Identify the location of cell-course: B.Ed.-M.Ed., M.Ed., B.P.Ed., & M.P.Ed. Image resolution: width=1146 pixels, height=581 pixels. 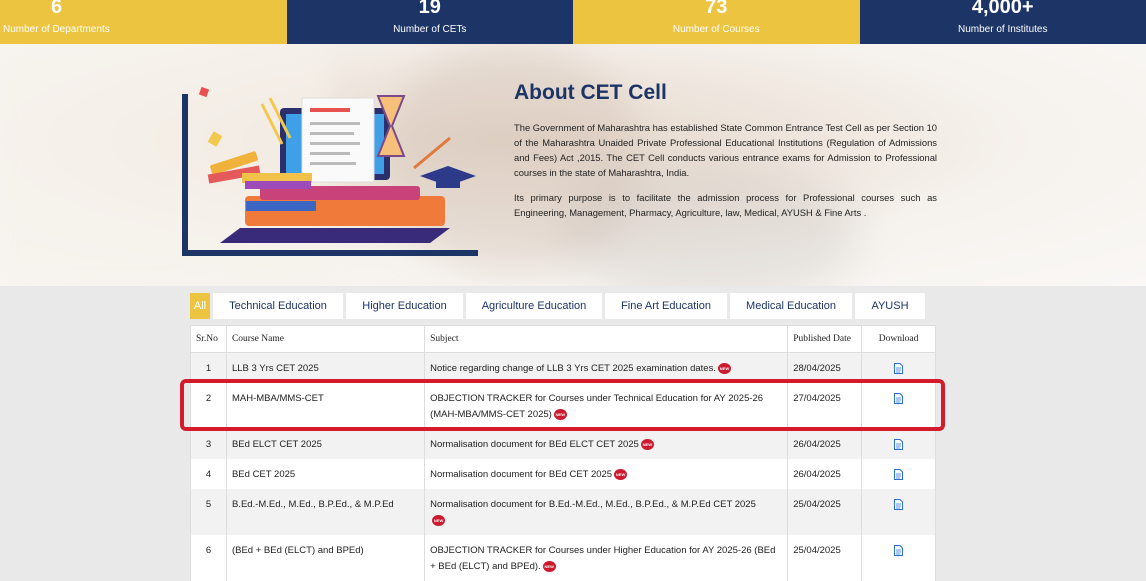
(325, 512).